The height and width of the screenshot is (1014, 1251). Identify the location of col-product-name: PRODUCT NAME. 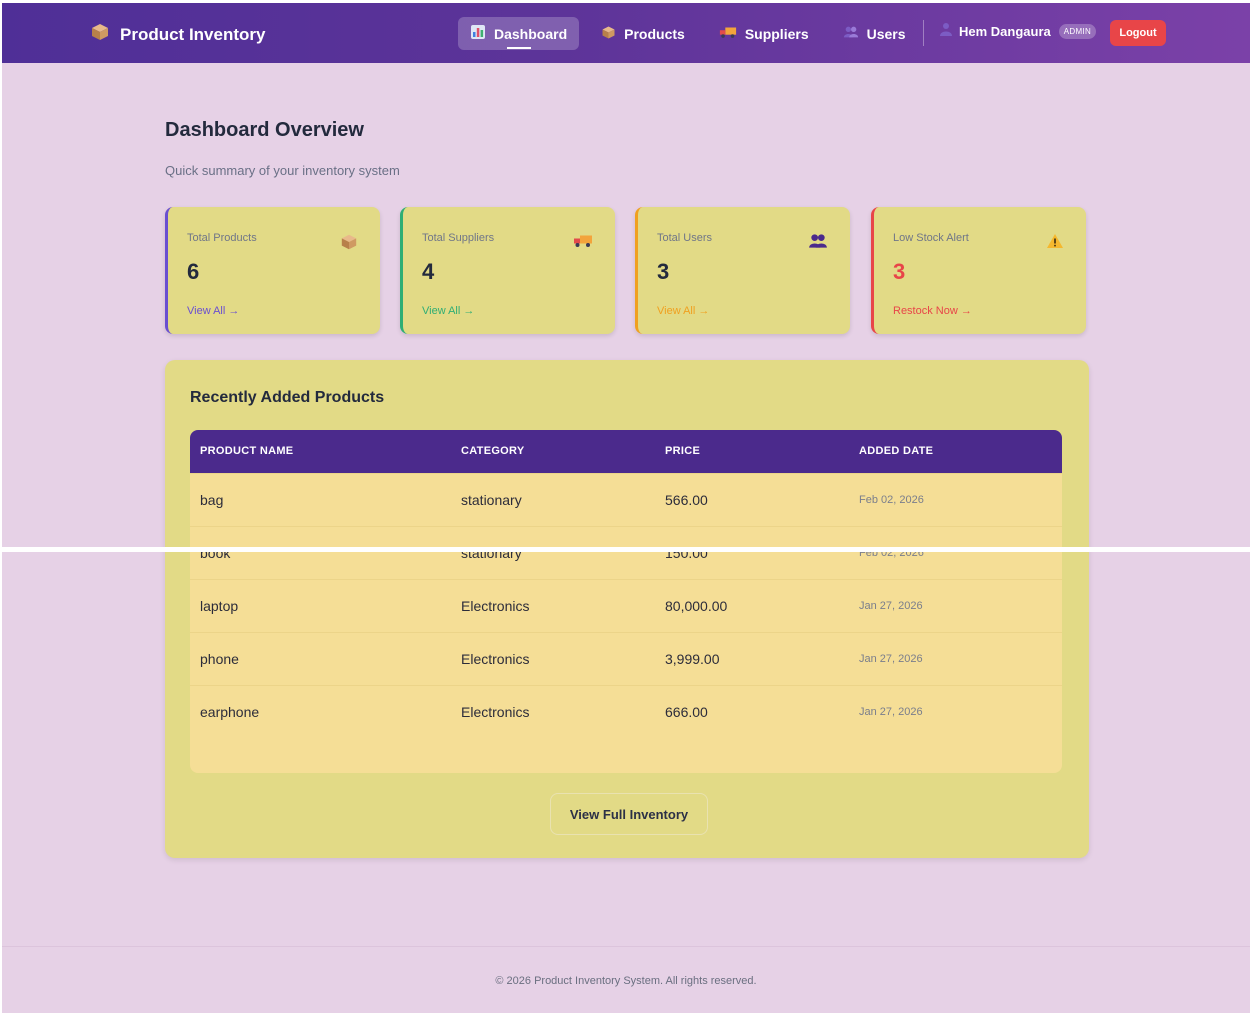
(247, 451).